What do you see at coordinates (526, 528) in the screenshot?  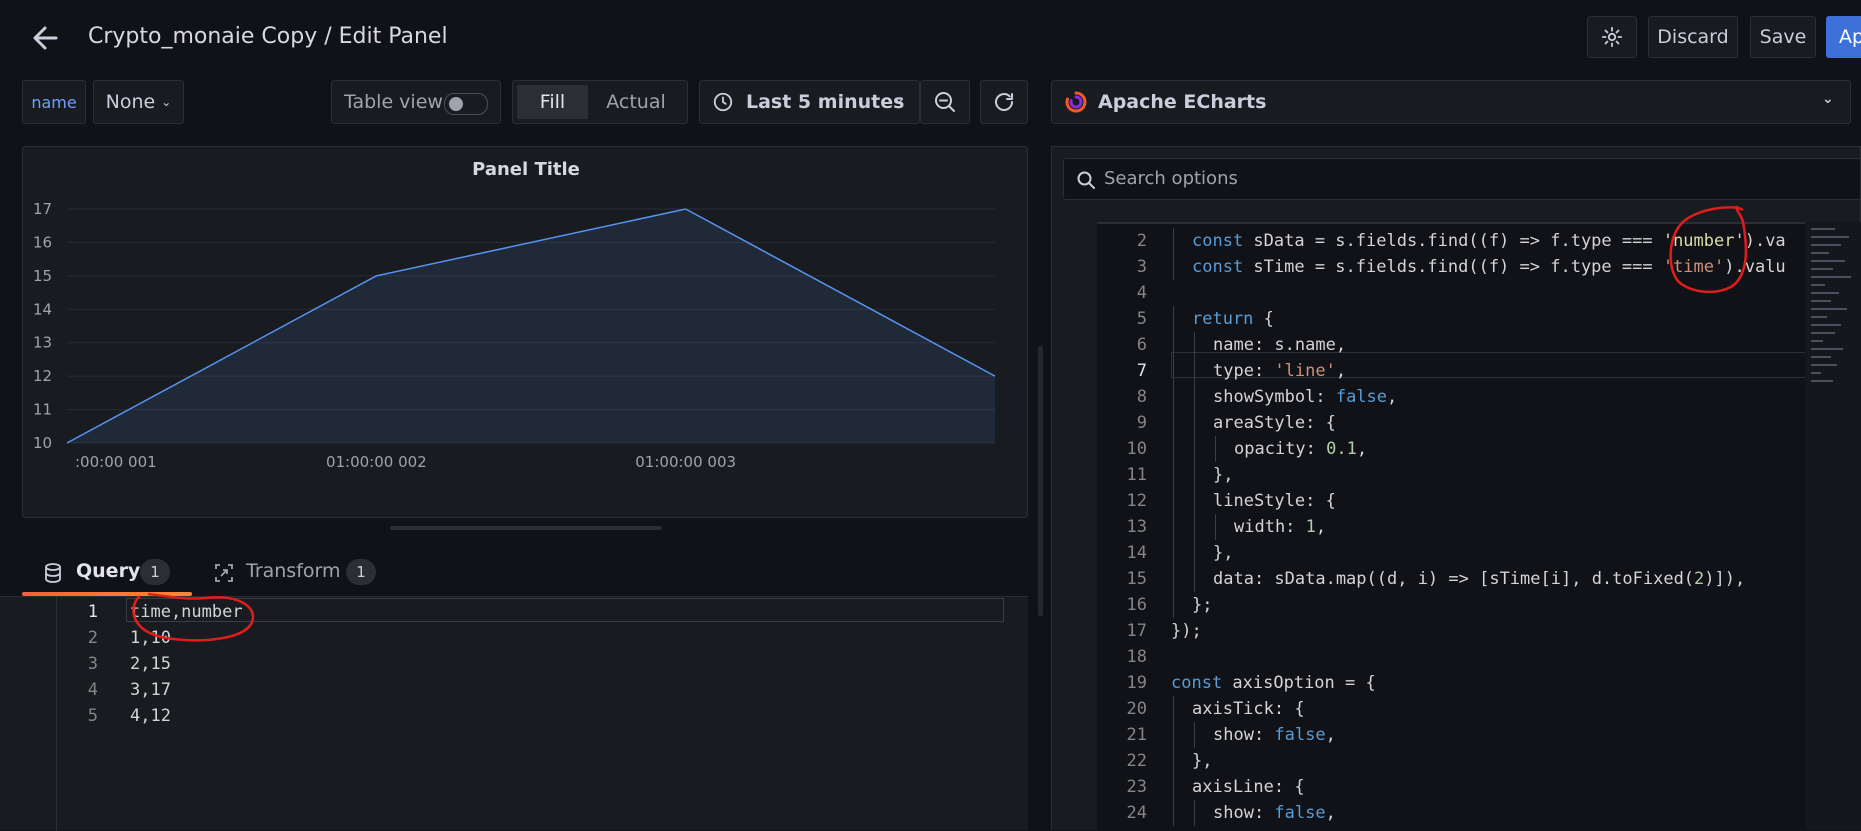 I see `panel-resize-handle` at bounding box center [526, 528].